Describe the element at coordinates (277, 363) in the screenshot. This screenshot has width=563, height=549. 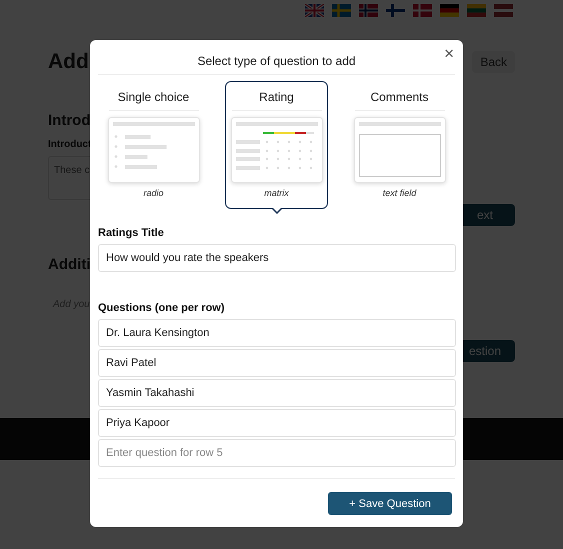
I see `question-field: Ravi Patel` at that location.